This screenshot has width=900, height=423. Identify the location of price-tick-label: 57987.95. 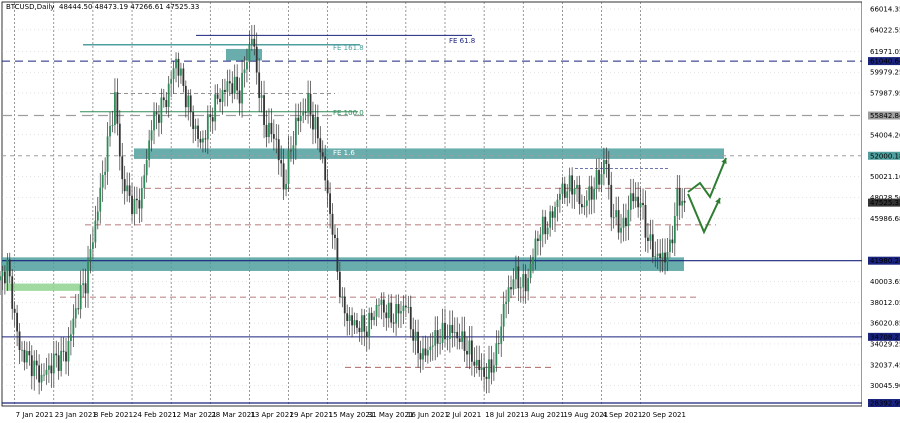
(885, 94).